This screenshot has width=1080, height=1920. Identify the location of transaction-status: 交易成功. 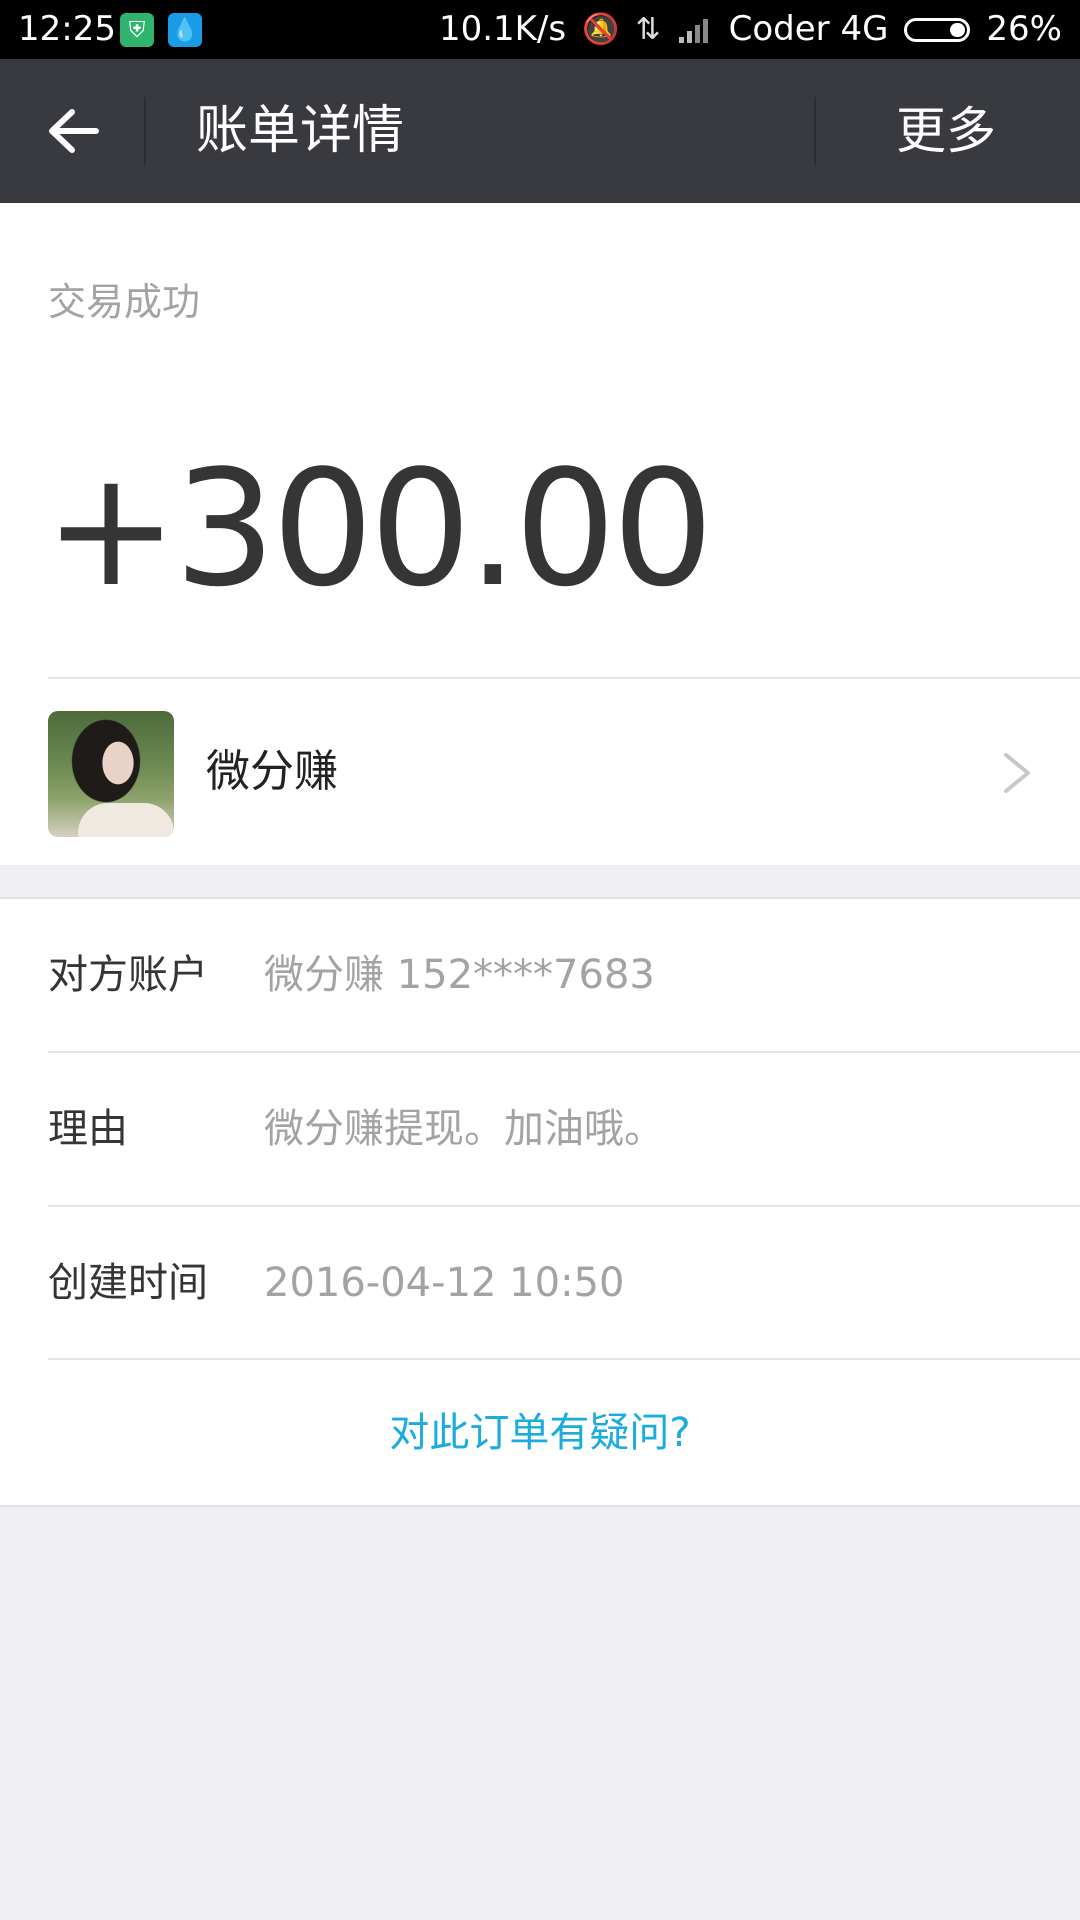
(124, 302).